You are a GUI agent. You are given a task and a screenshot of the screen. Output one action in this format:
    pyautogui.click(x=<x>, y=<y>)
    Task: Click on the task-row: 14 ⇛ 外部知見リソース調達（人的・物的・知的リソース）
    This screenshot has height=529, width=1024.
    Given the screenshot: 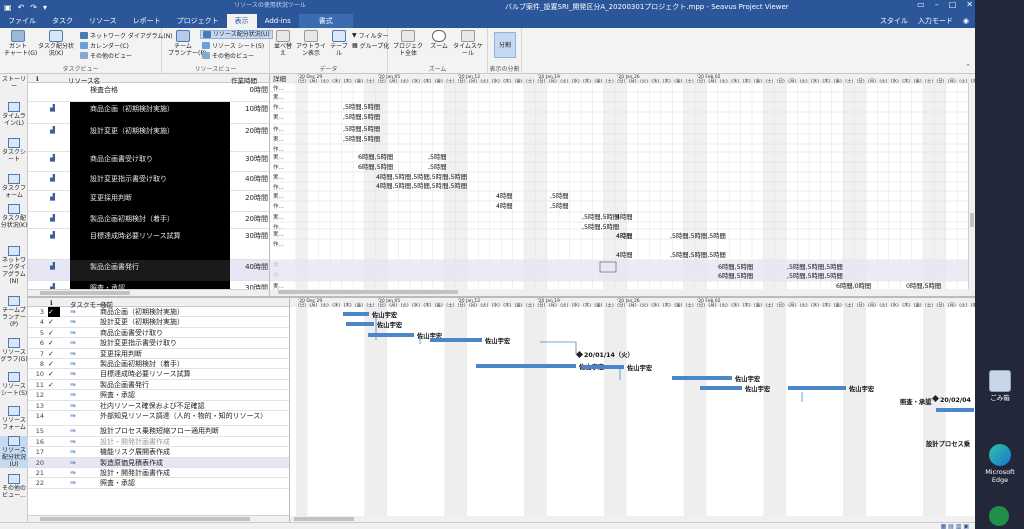 What is the action you would take?
    pyautogui.click(x=158, y=419)
    